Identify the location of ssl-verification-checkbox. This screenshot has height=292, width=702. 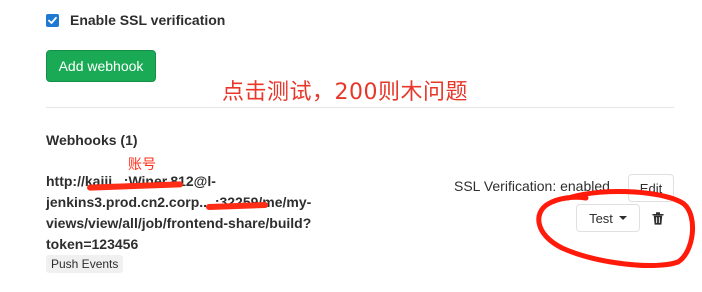
(52, 20).